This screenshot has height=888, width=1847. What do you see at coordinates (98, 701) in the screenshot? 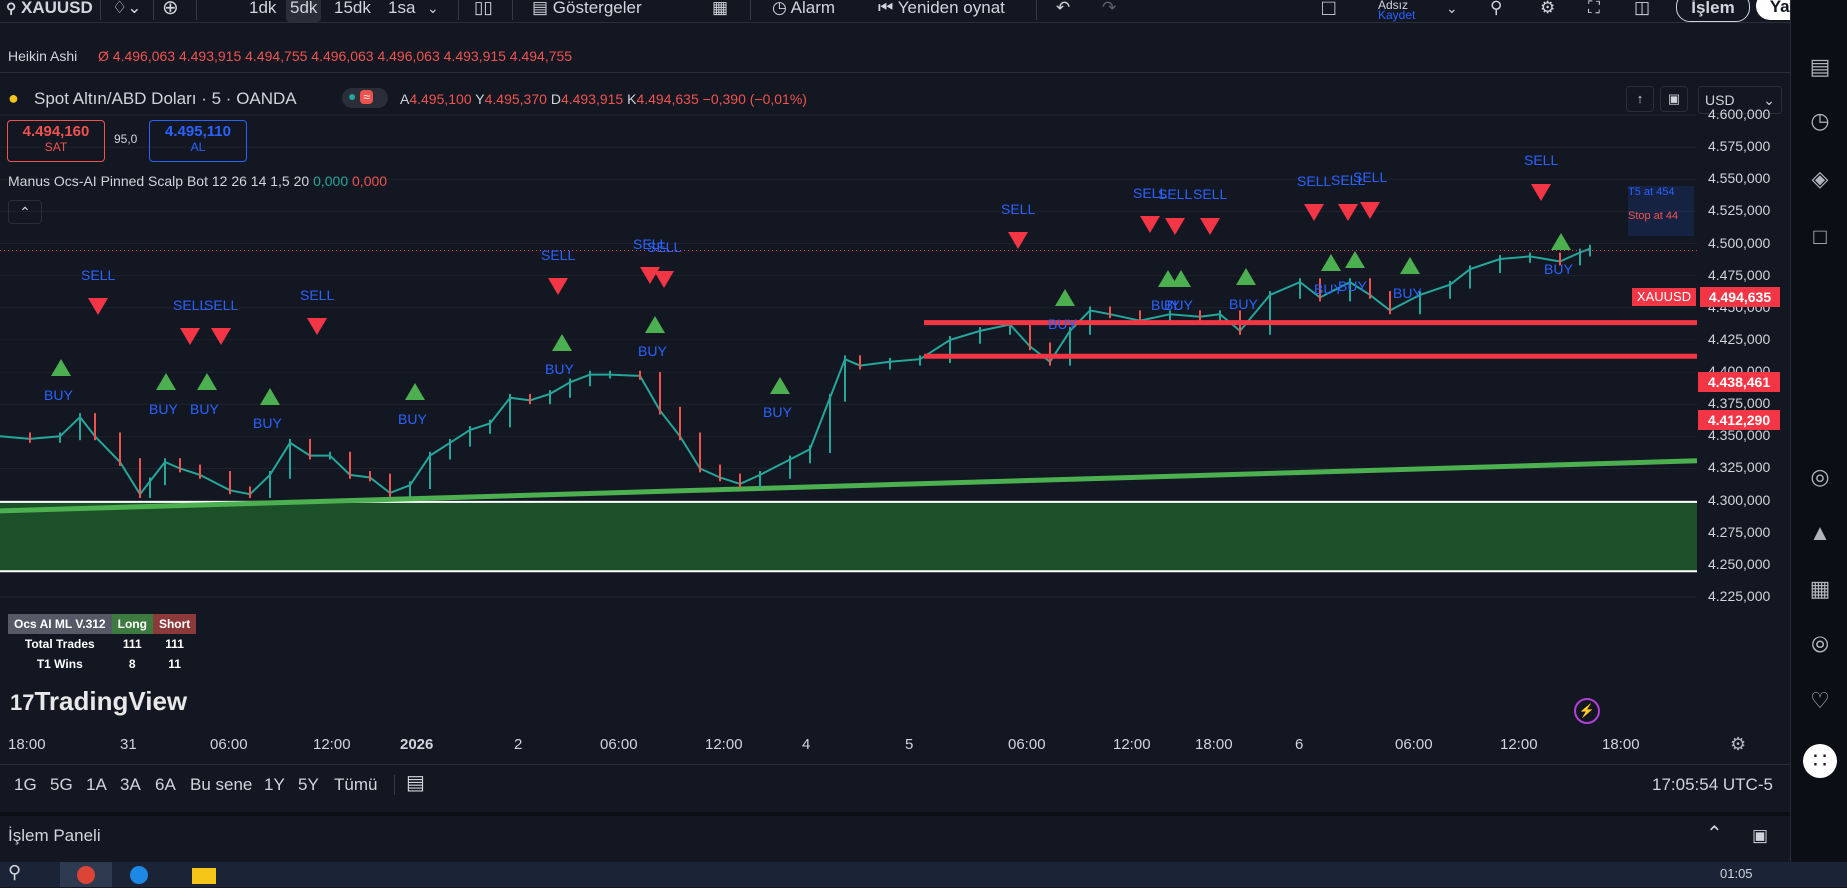
I see `tradingview-logo: 17TradingView` at bounding box center [98, 701].